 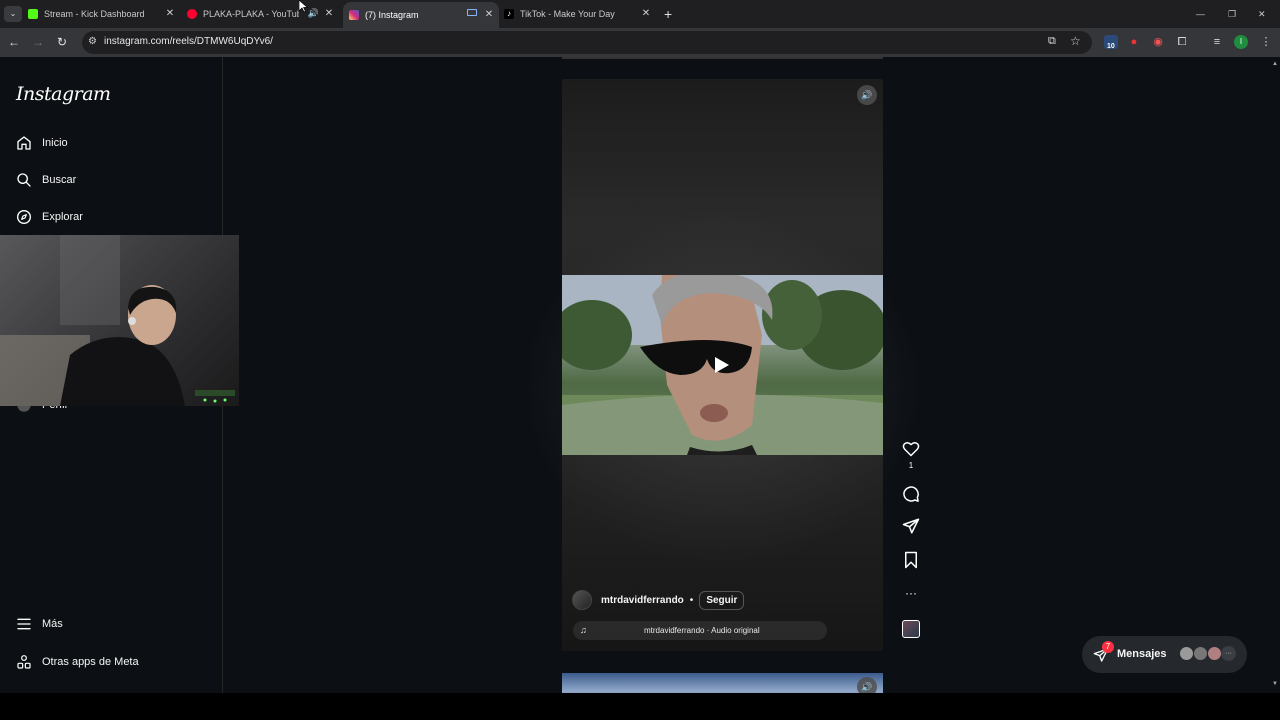 I want to click on music-note-icon: ♫, so click(x=583, y=630).